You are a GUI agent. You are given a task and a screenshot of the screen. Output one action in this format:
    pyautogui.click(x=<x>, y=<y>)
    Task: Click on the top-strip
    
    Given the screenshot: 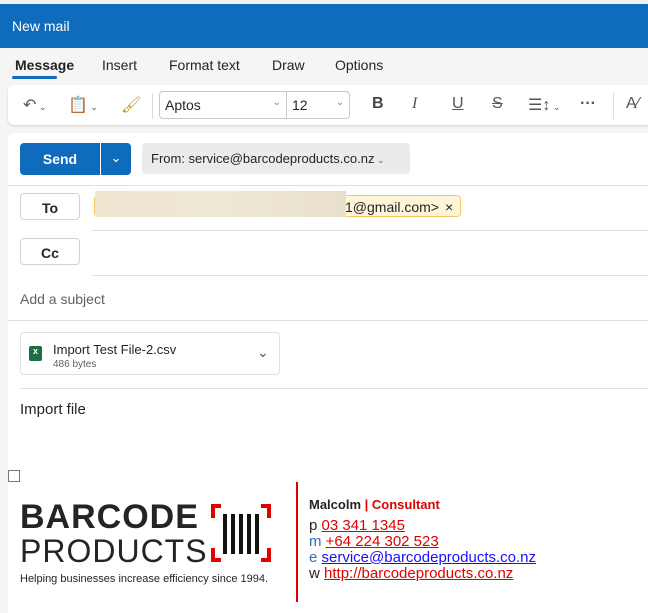 What is the action you would take?
    pyautogui.click(x=324, y=2)
    